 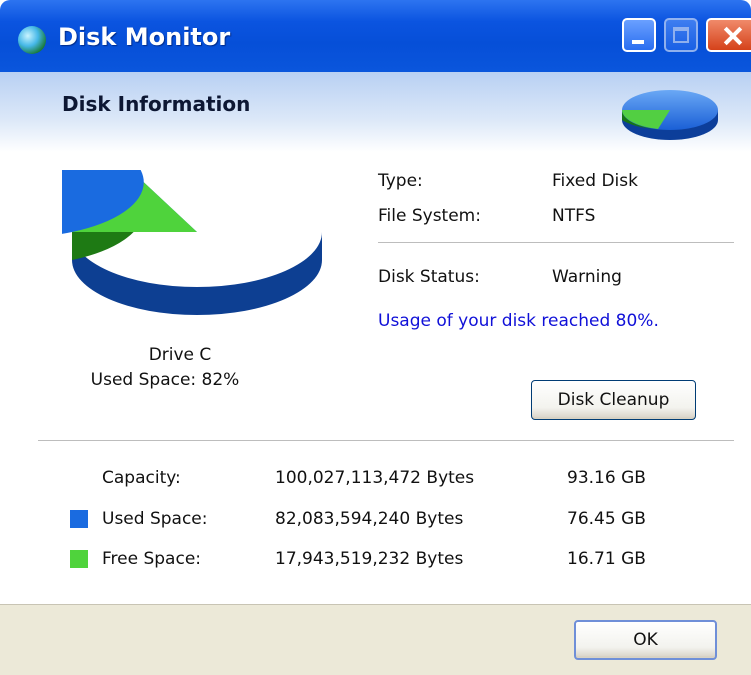 What do you see at coordinates (156, 104) in the screenshot?
I see `section-title: Disk Information` at bounding box center [156, 104].